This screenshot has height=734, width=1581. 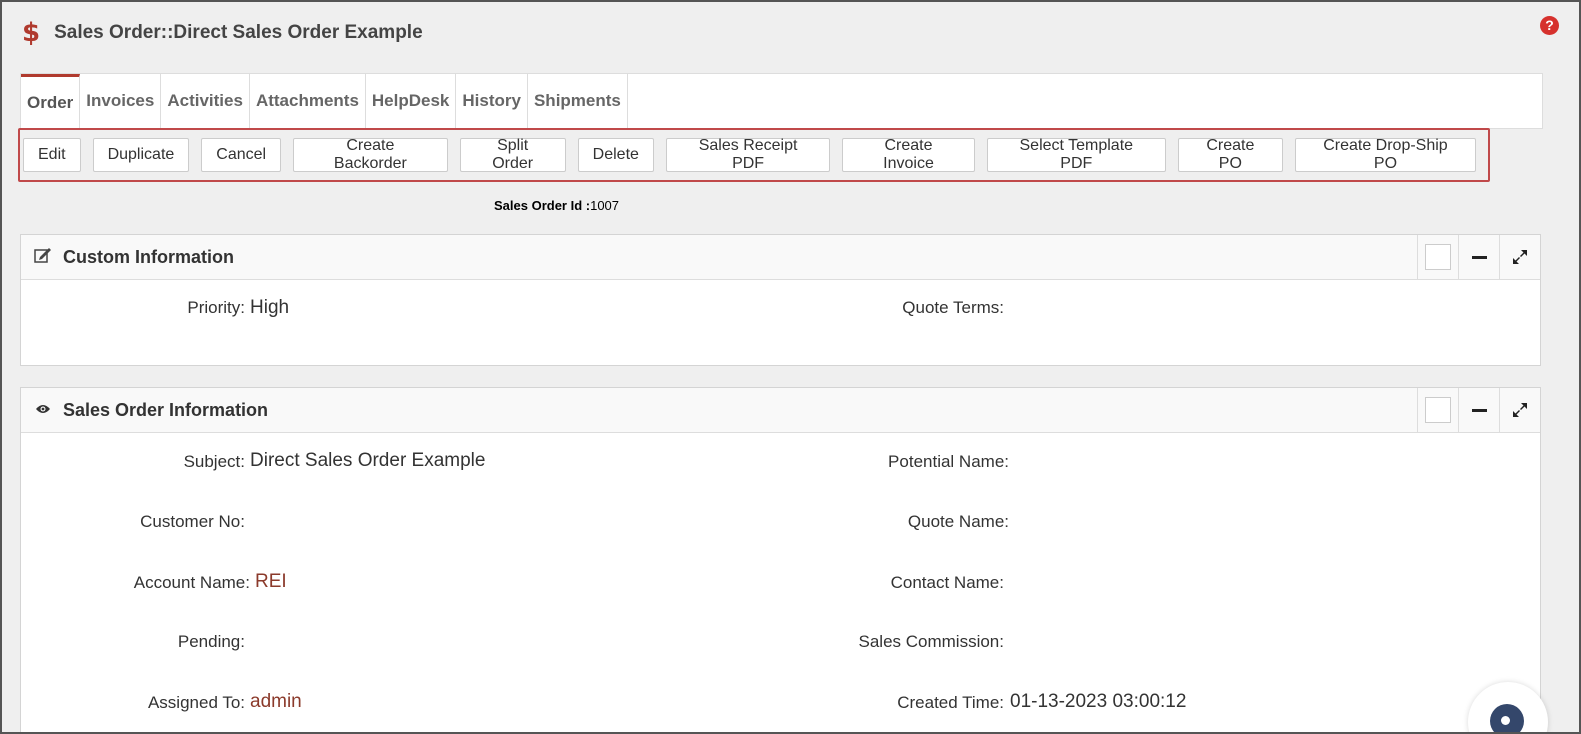 What do you see at coordinates (1230, 154) in the screenshot?
I see `create-po-button: Create PO` at bounding box center [1230, 154].